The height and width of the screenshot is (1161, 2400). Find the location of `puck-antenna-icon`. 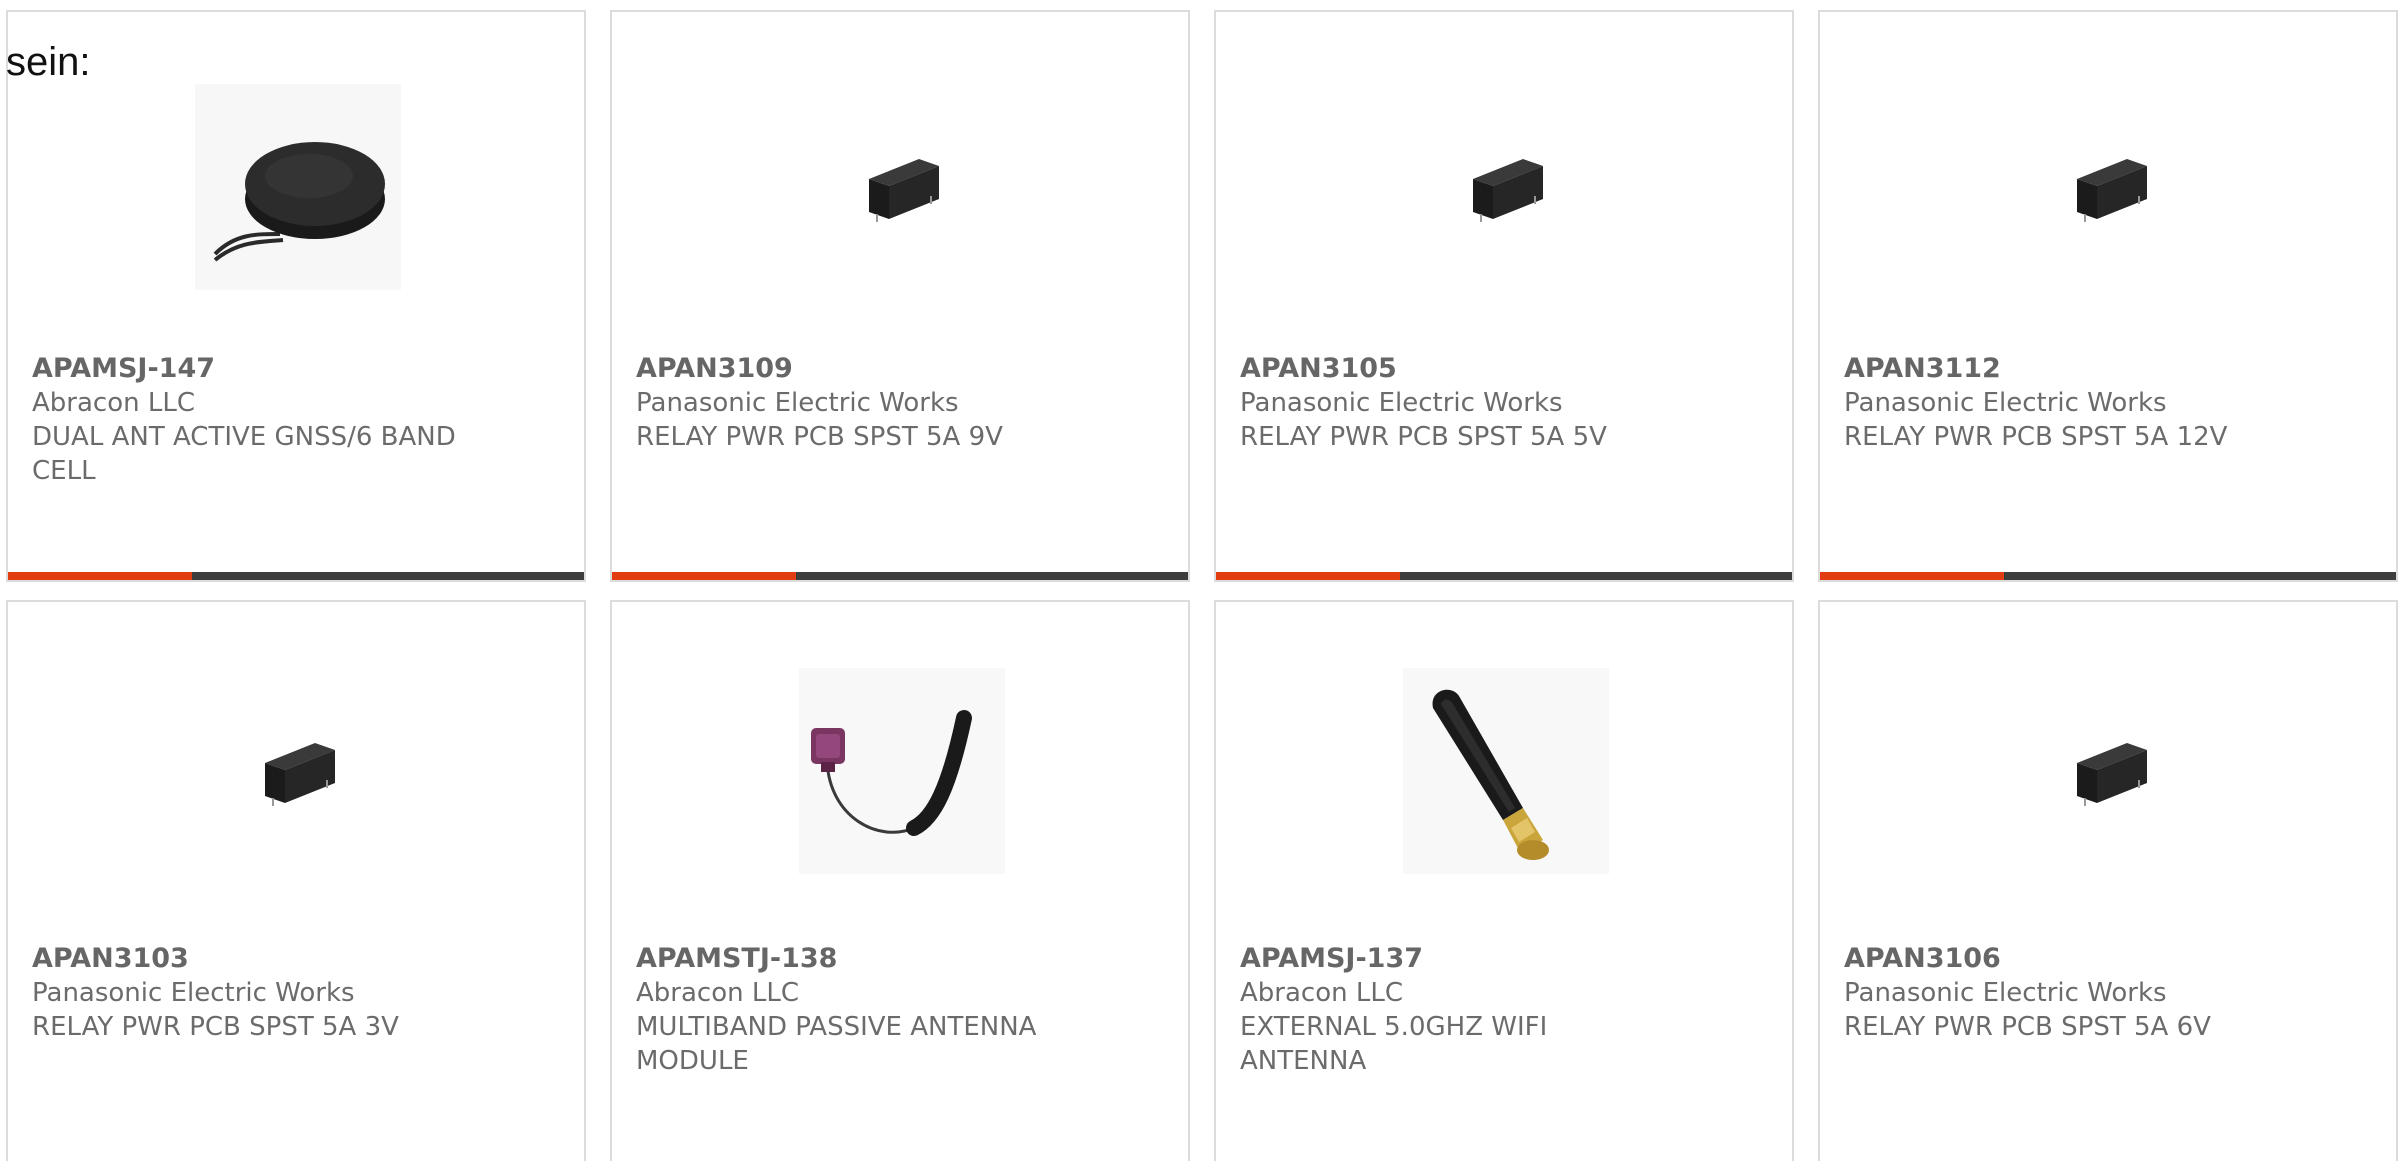

puck-antenna-icon is located at coordinates (298, 187).